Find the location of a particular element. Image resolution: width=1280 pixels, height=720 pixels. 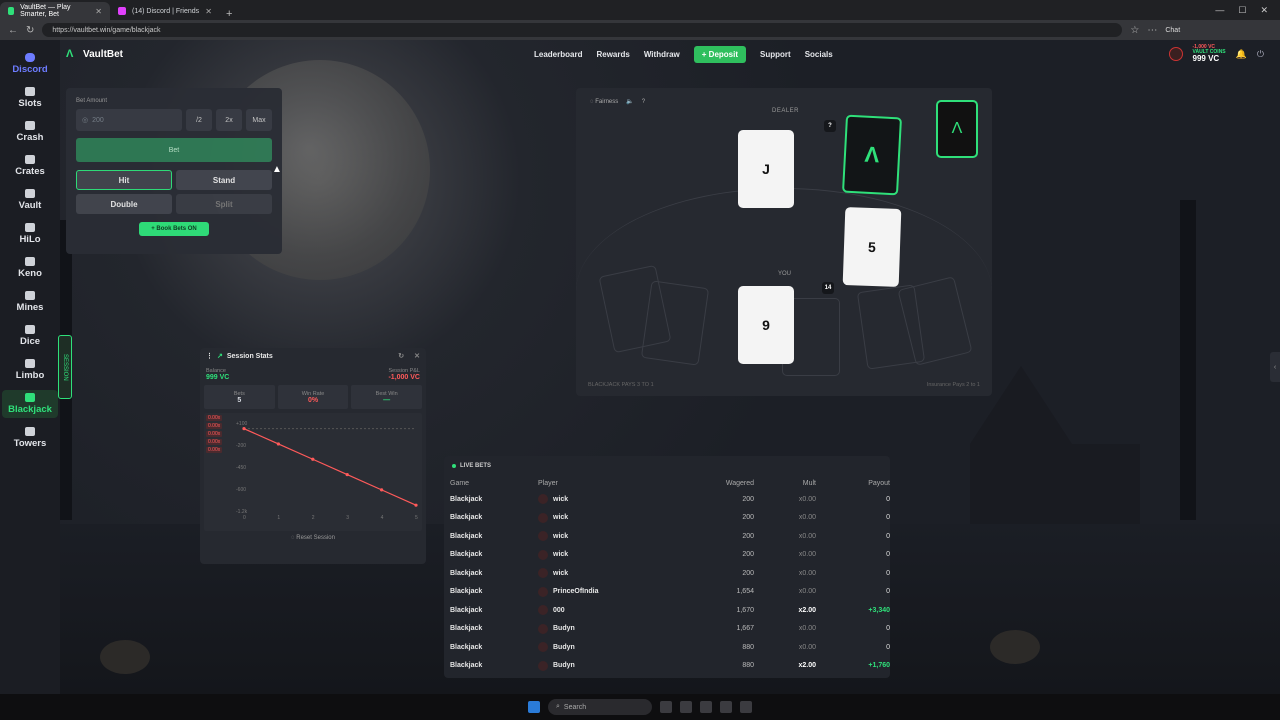

sidebar-item-keno: Keno is located at coordinates (30, 268).